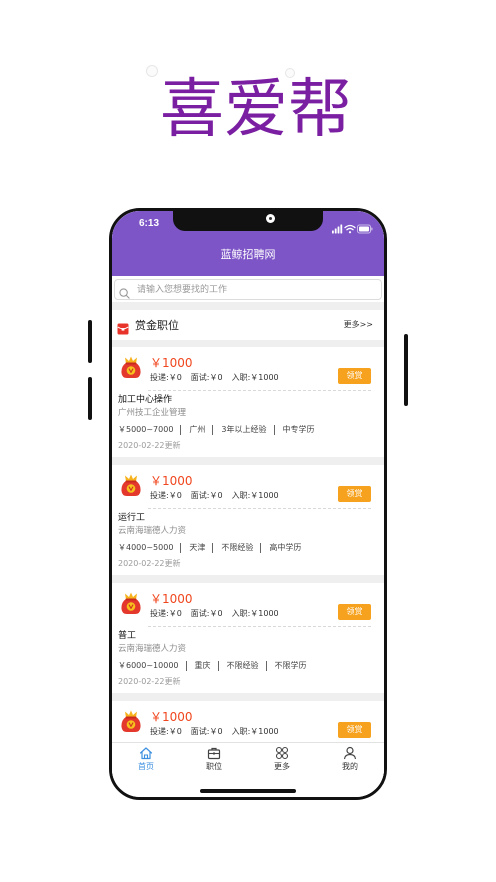 The image size is (496, 882). Describe the element at coordinates (239, 430) in the screenshot. I see `experience-requirement: 3年以上经验` at that location.